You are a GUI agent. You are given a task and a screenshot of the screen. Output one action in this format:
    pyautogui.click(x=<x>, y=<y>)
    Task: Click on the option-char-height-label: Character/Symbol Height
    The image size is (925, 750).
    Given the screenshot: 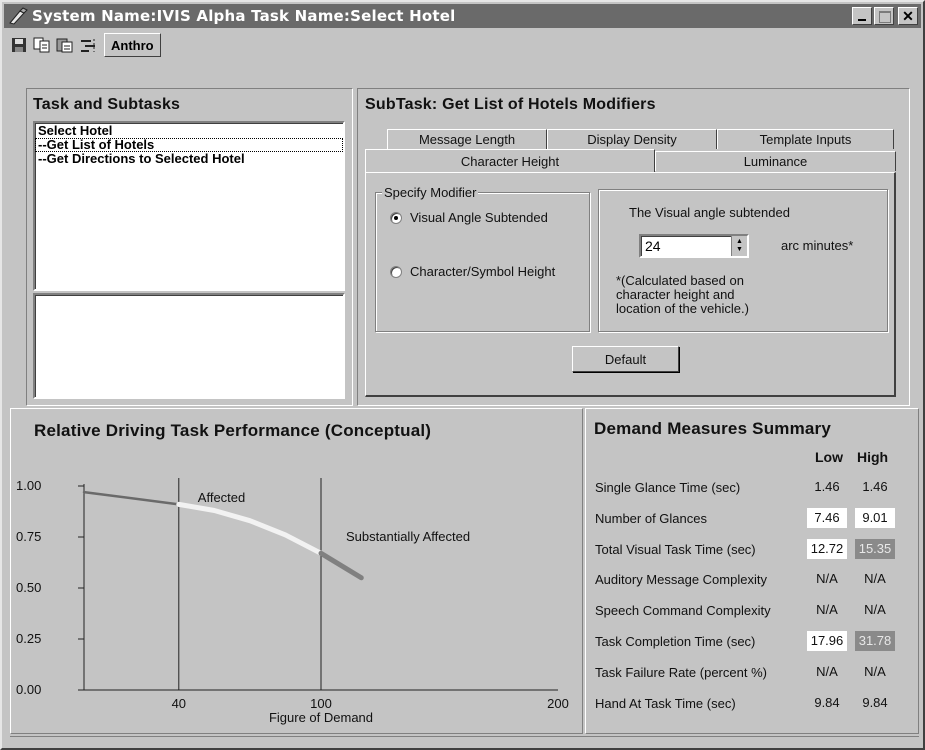 What is the action you would take?
    pyautogui.click(x=483, y=271)
    